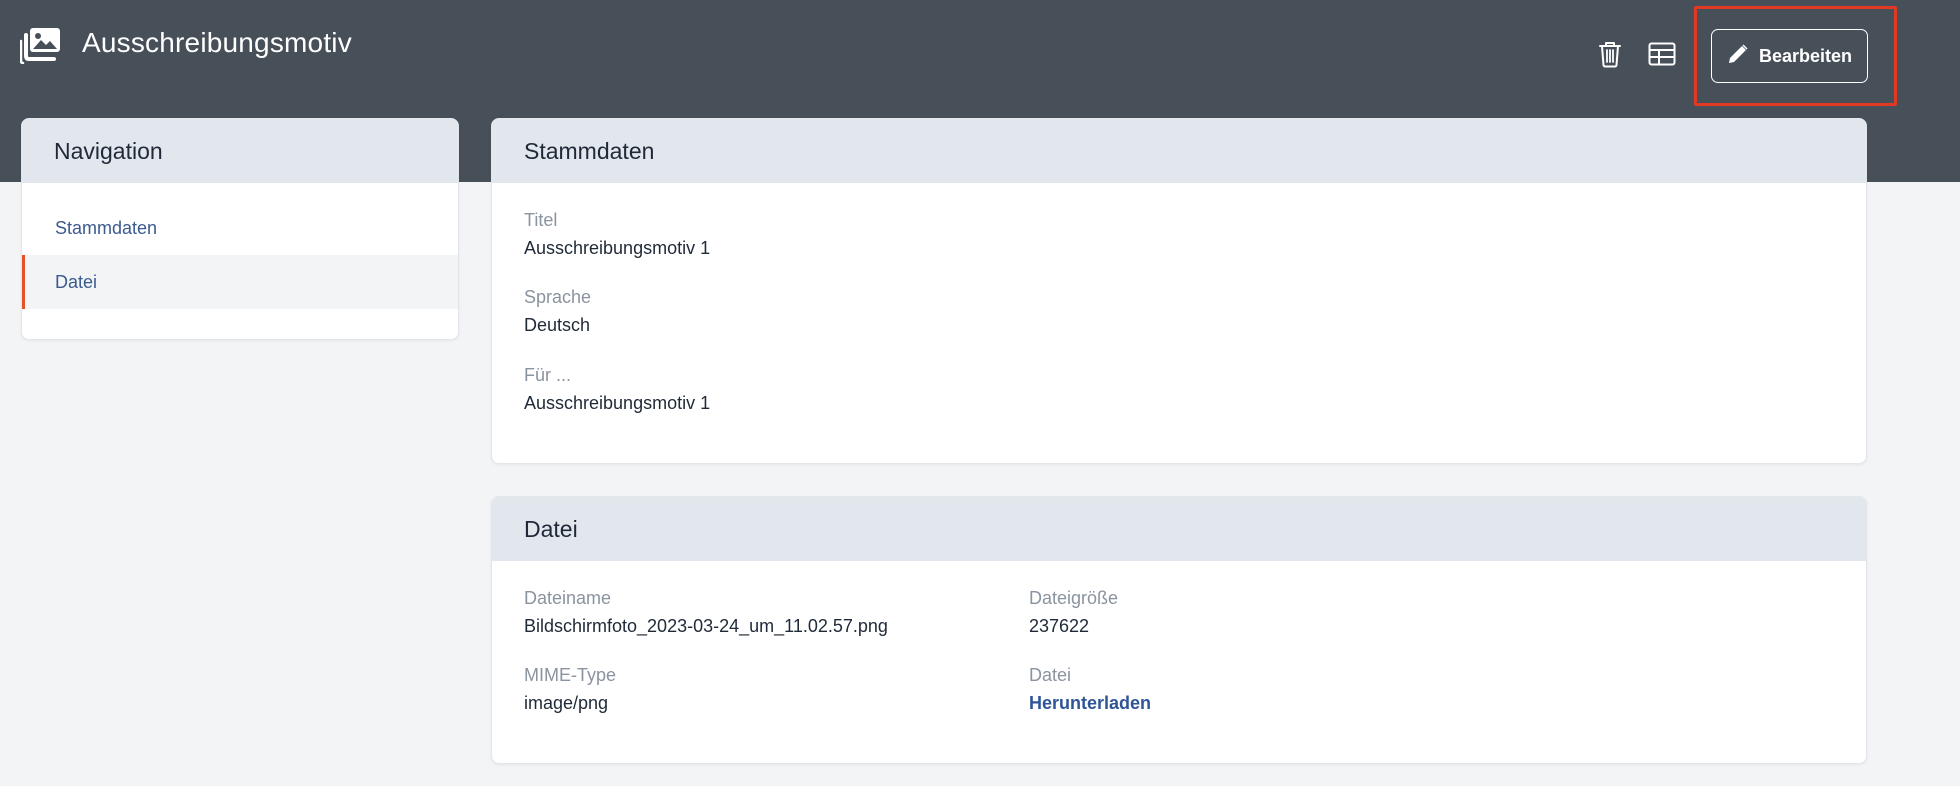 This screenshot has height=786, width=1960. I want to click on datei-label: Datei, so click(1050, 675).